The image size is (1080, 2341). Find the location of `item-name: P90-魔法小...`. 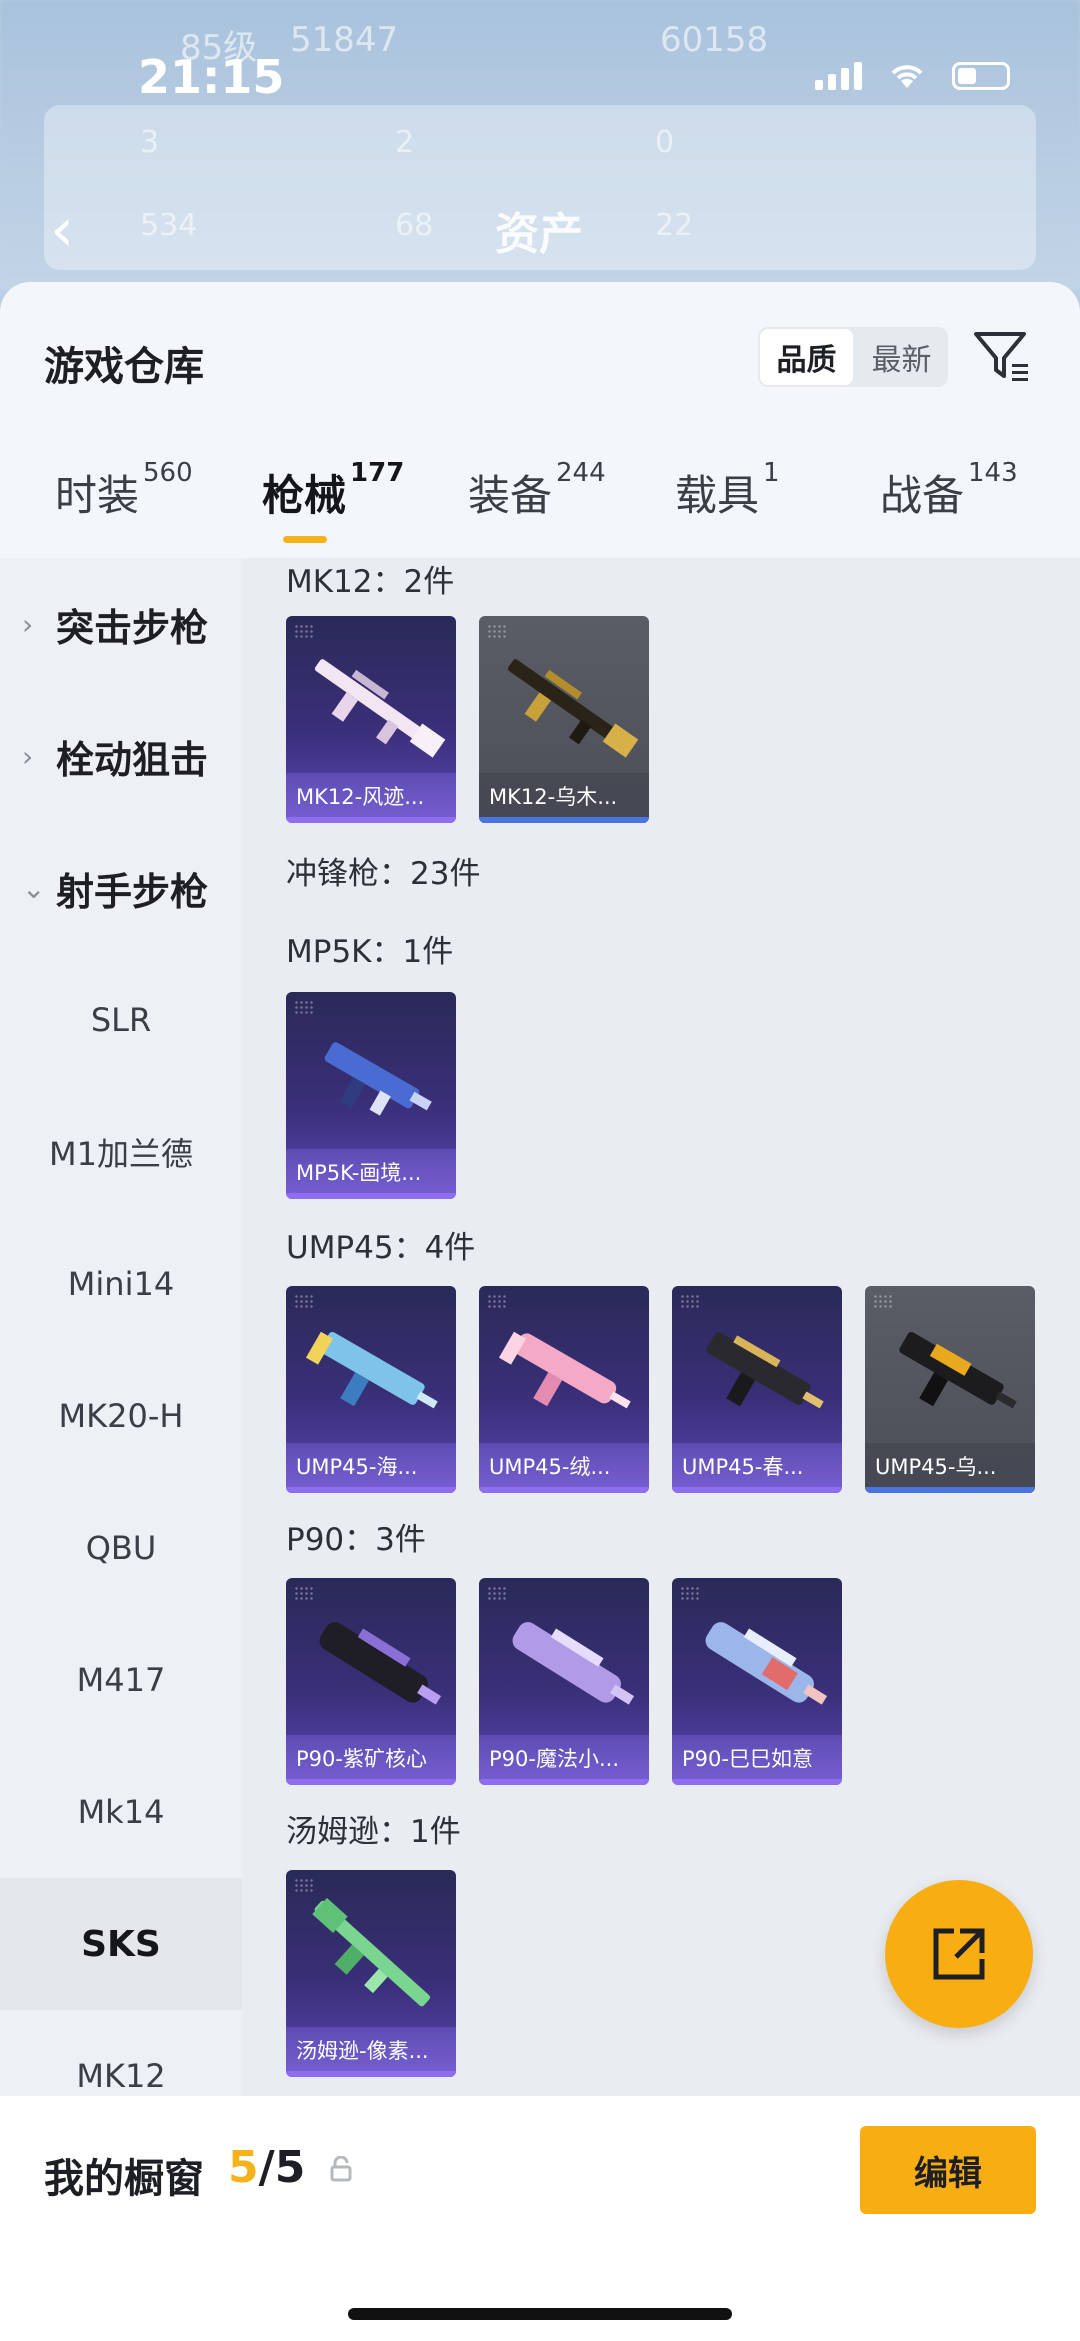

item-name: P90-魔法小... is located at coordinates (564, 1760).